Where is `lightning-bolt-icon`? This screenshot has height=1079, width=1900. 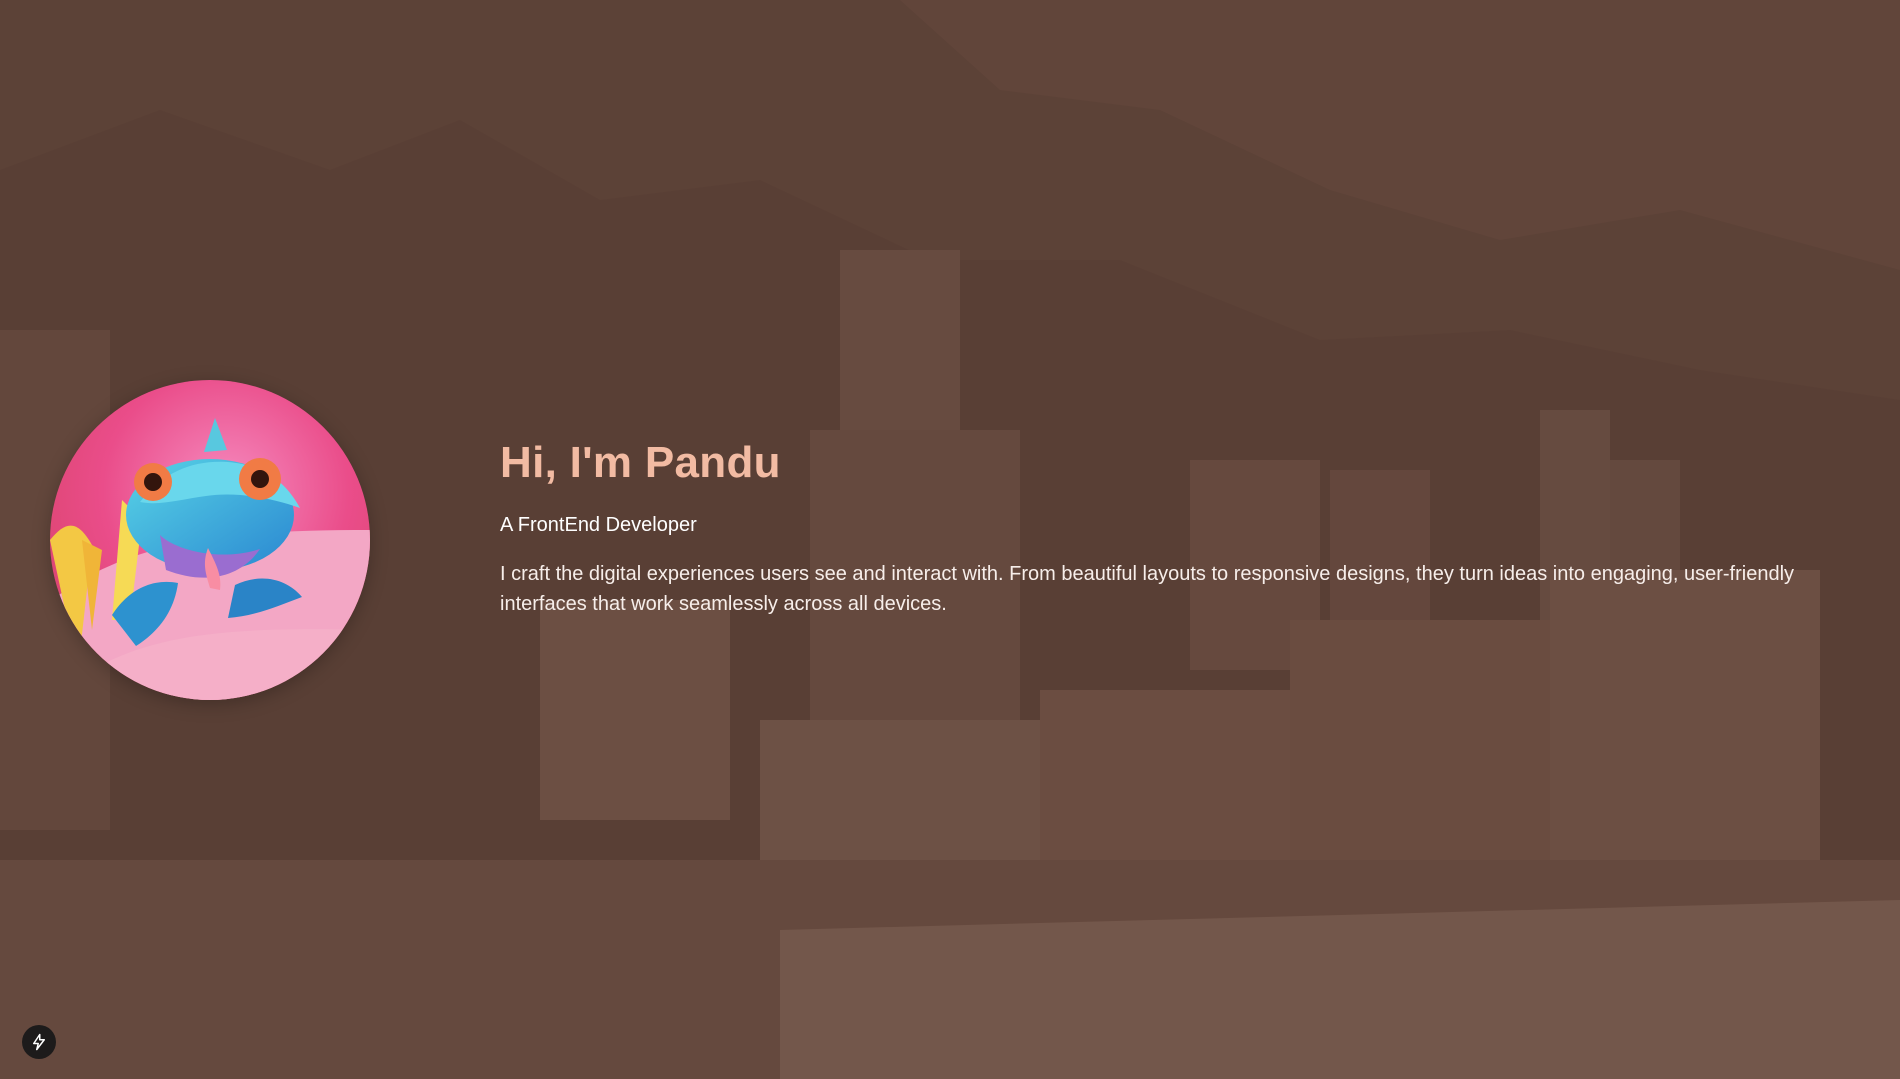 lightning-bolt-icon is located at coordinates (39, 1042).